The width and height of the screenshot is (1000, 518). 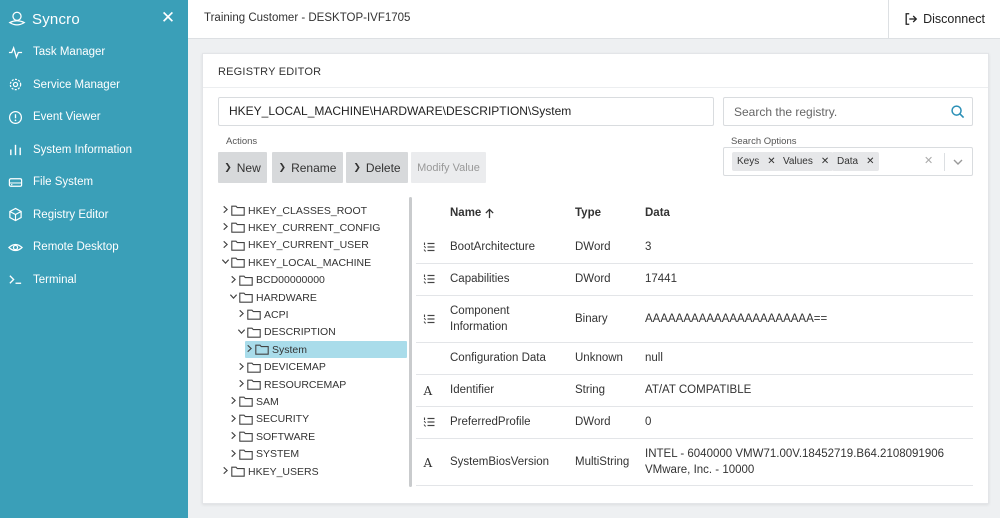 I want to click on sidebar-item-label: Task Manager, so click(x=69, y=52).